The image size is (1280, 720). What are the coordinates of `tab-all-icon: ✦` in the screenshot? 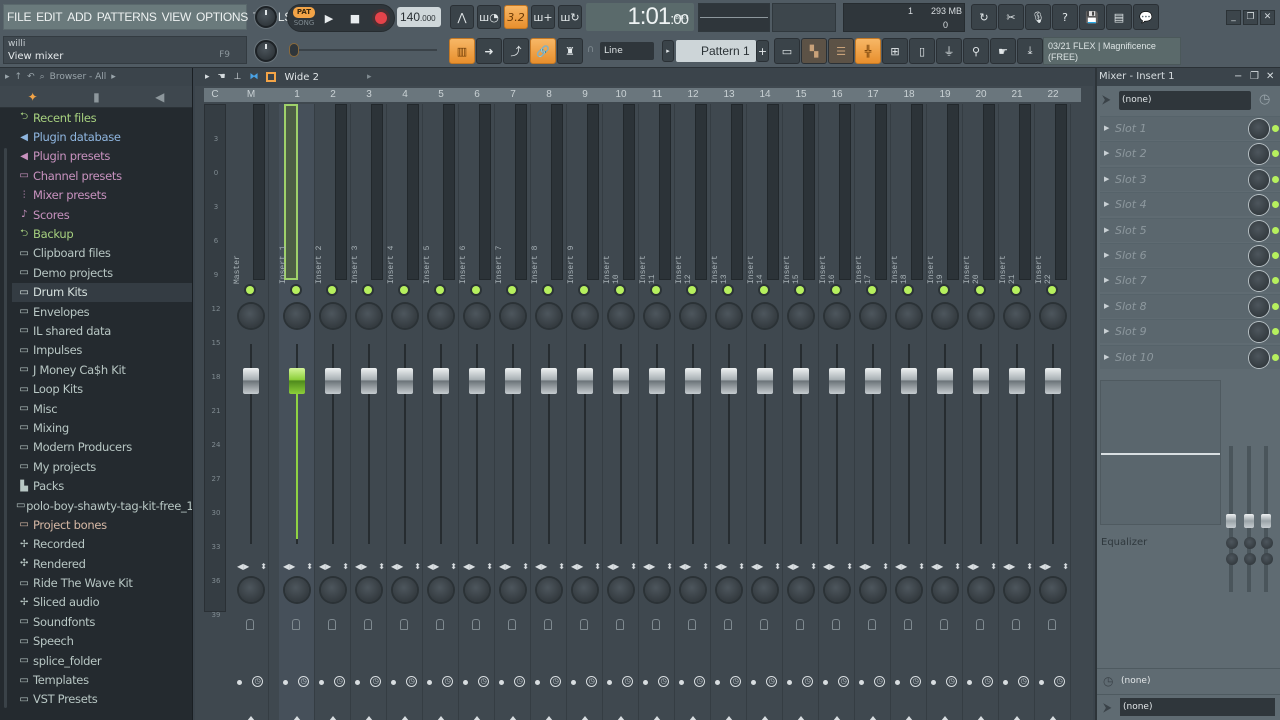 It's located at (33, 97).